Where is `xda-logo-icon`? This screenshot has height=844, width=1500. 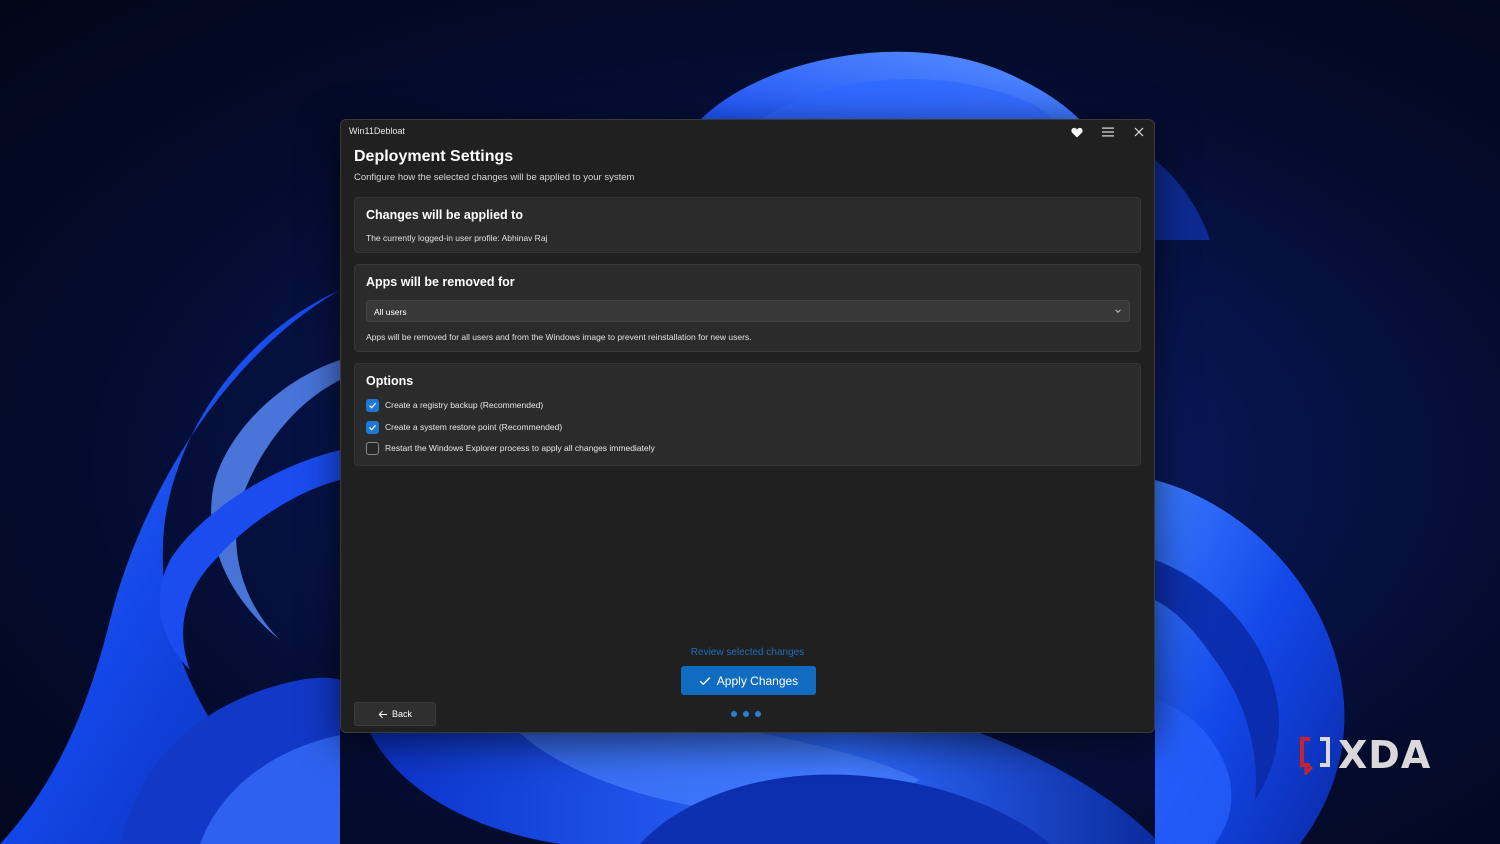 xda-logo-icon is located at coordinates (1315, 756).